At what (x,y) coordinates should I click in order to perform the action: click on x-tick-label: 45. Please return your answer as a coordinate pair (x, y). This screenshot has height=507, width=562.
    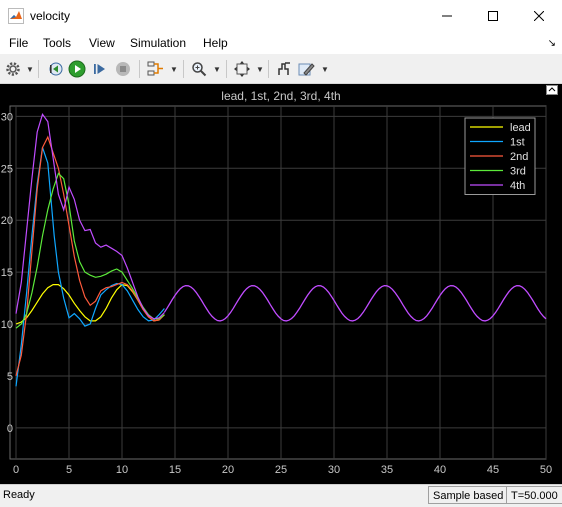
    Looking at the image, I should click on (493, 470).